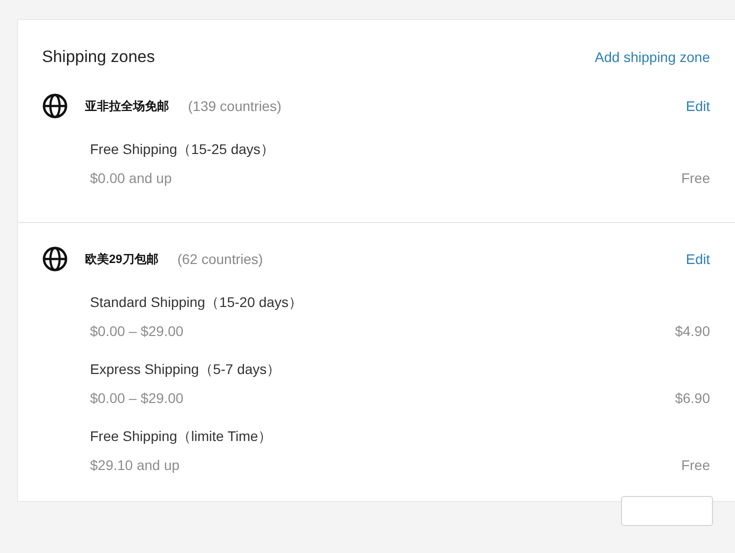 This screenshot has height=553, width=735. What do you see at coordinates (667, 511) in the screenshot?
I see `button` at bounding box center [667, 511].